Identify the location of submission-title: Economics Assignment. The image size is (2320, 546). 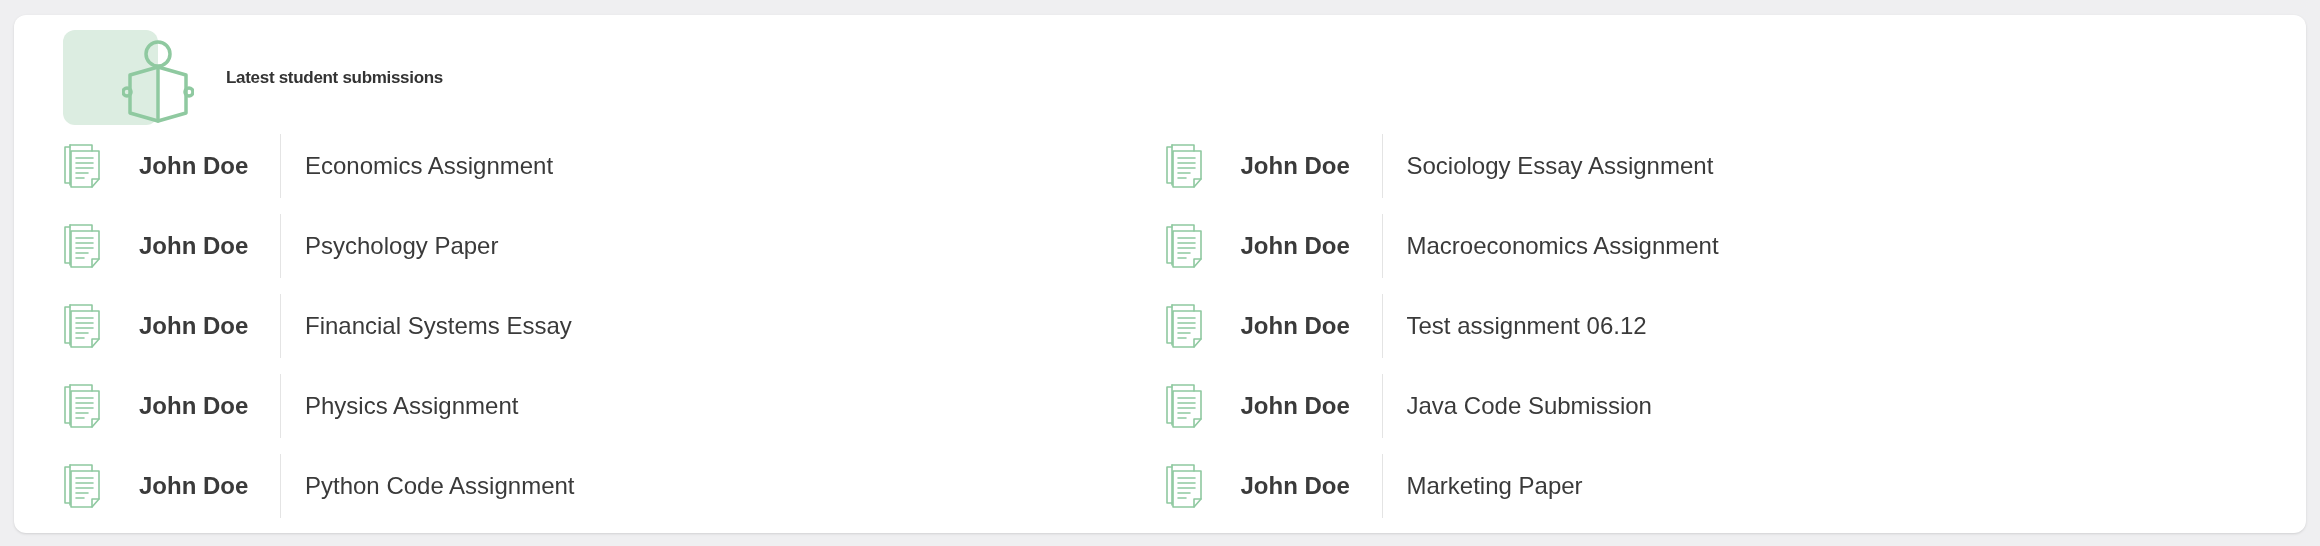
(429, 166).